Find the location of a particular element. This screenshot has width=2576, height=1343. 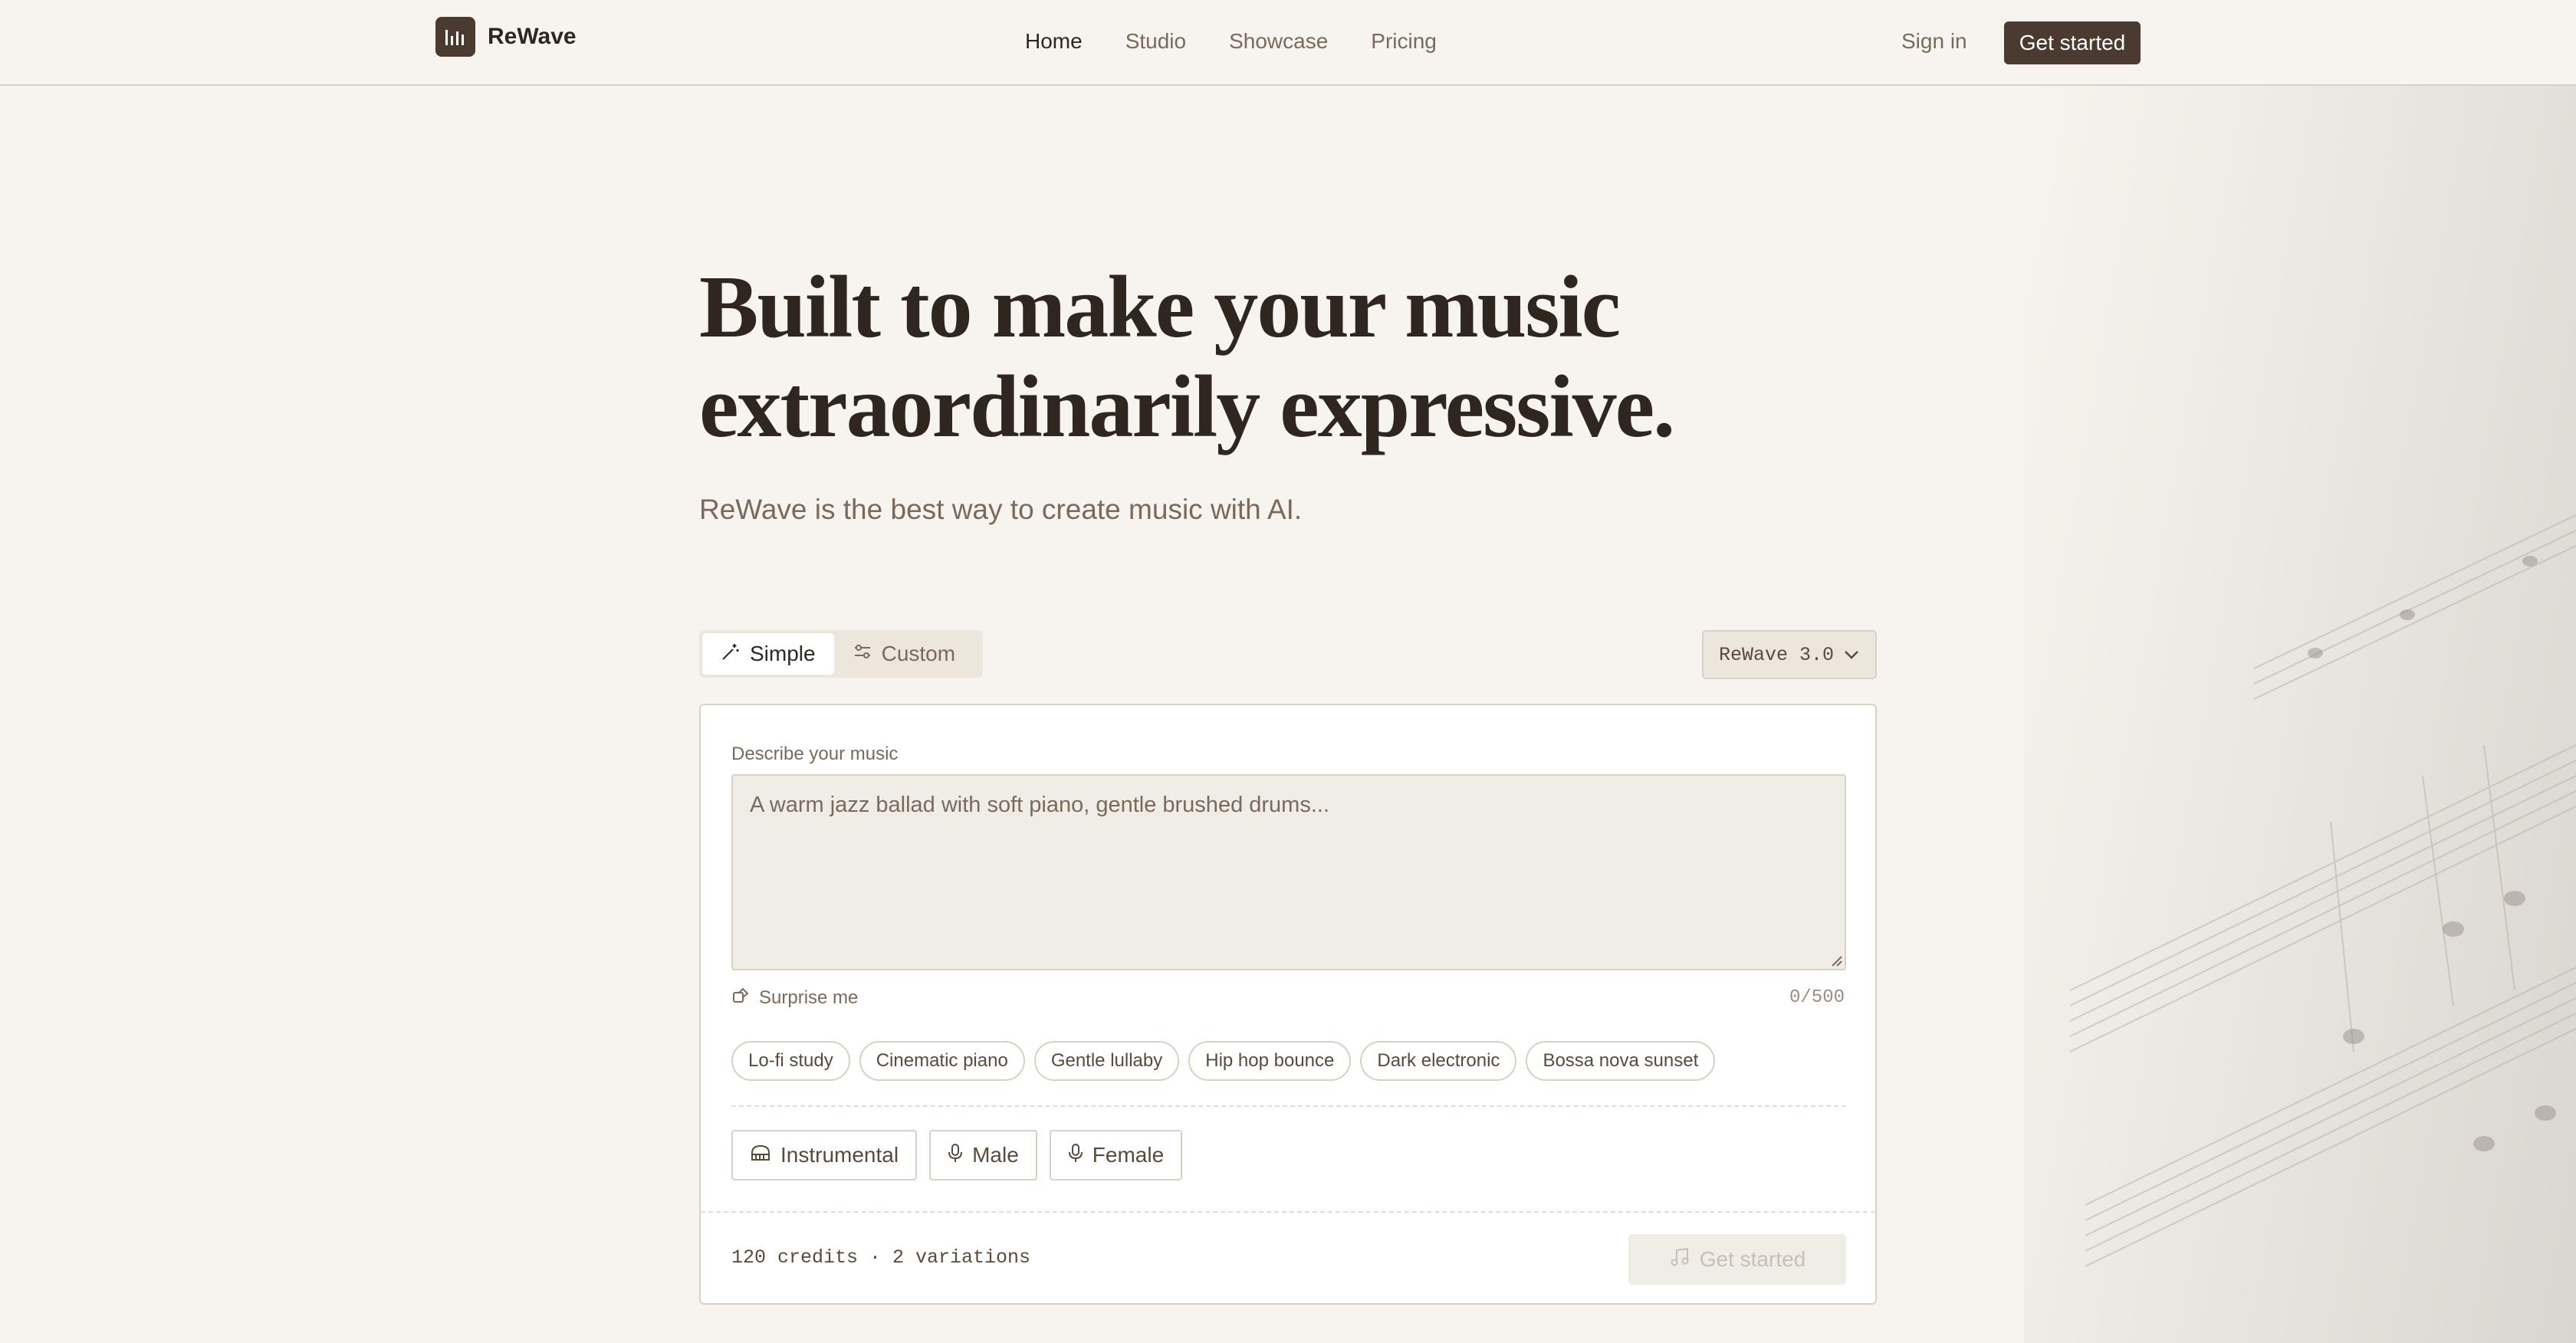

character-counter: 0/500 is located at coordinates (1817, 998).